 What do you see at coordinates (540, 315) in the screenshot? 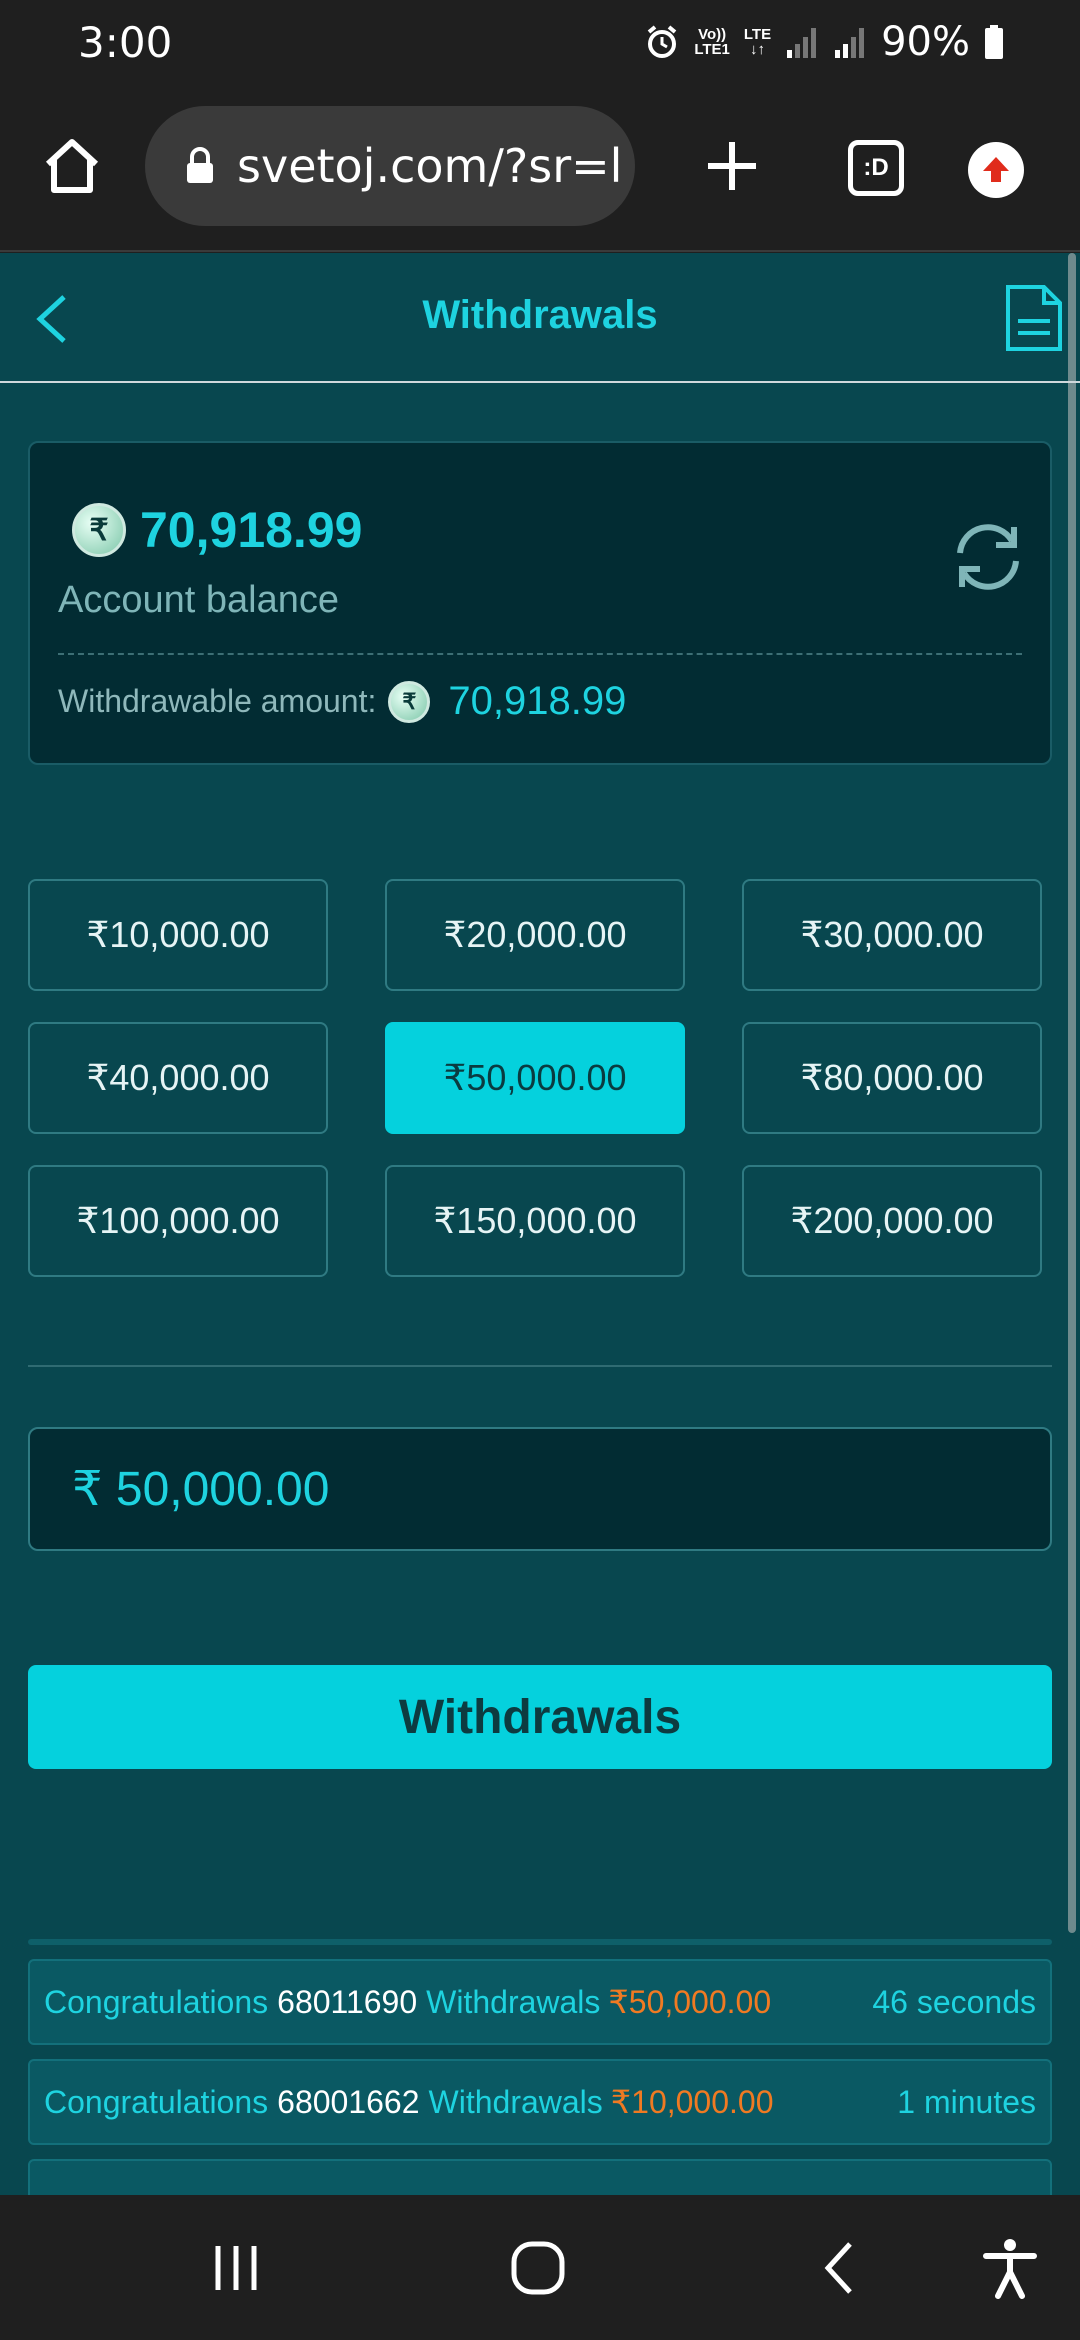
I see `page-title: Withdrawals` at bounding box center [540, 315].